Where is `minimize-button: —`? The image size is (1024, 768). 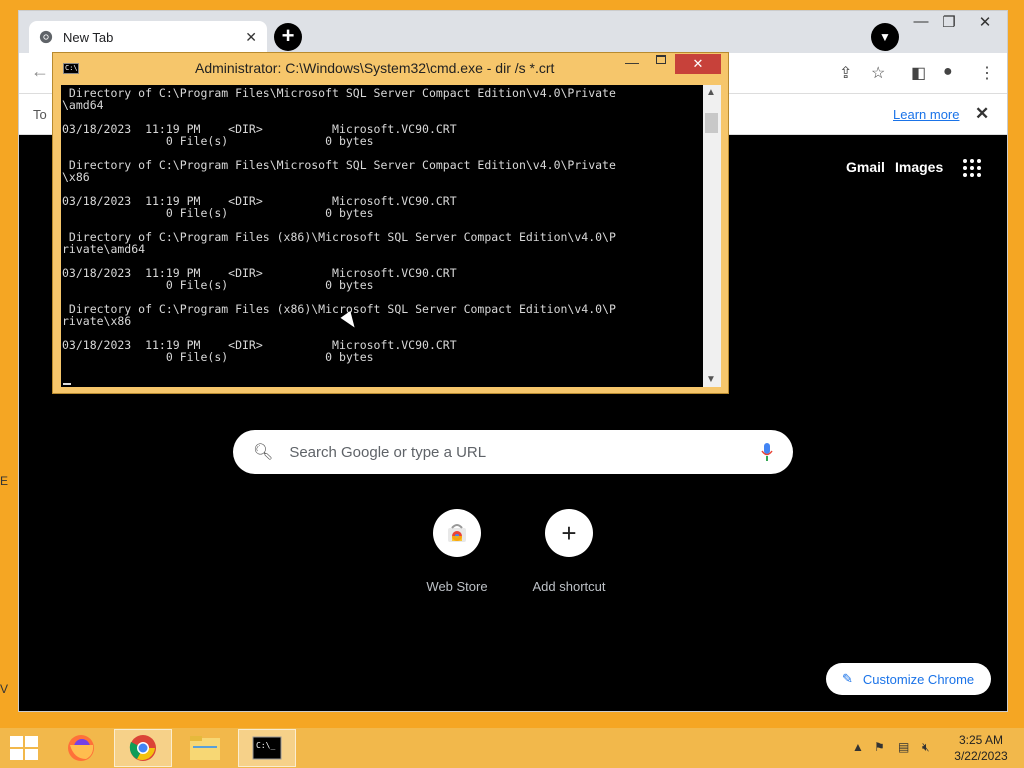
minimize-button: — is located at coordinates (921, 21).